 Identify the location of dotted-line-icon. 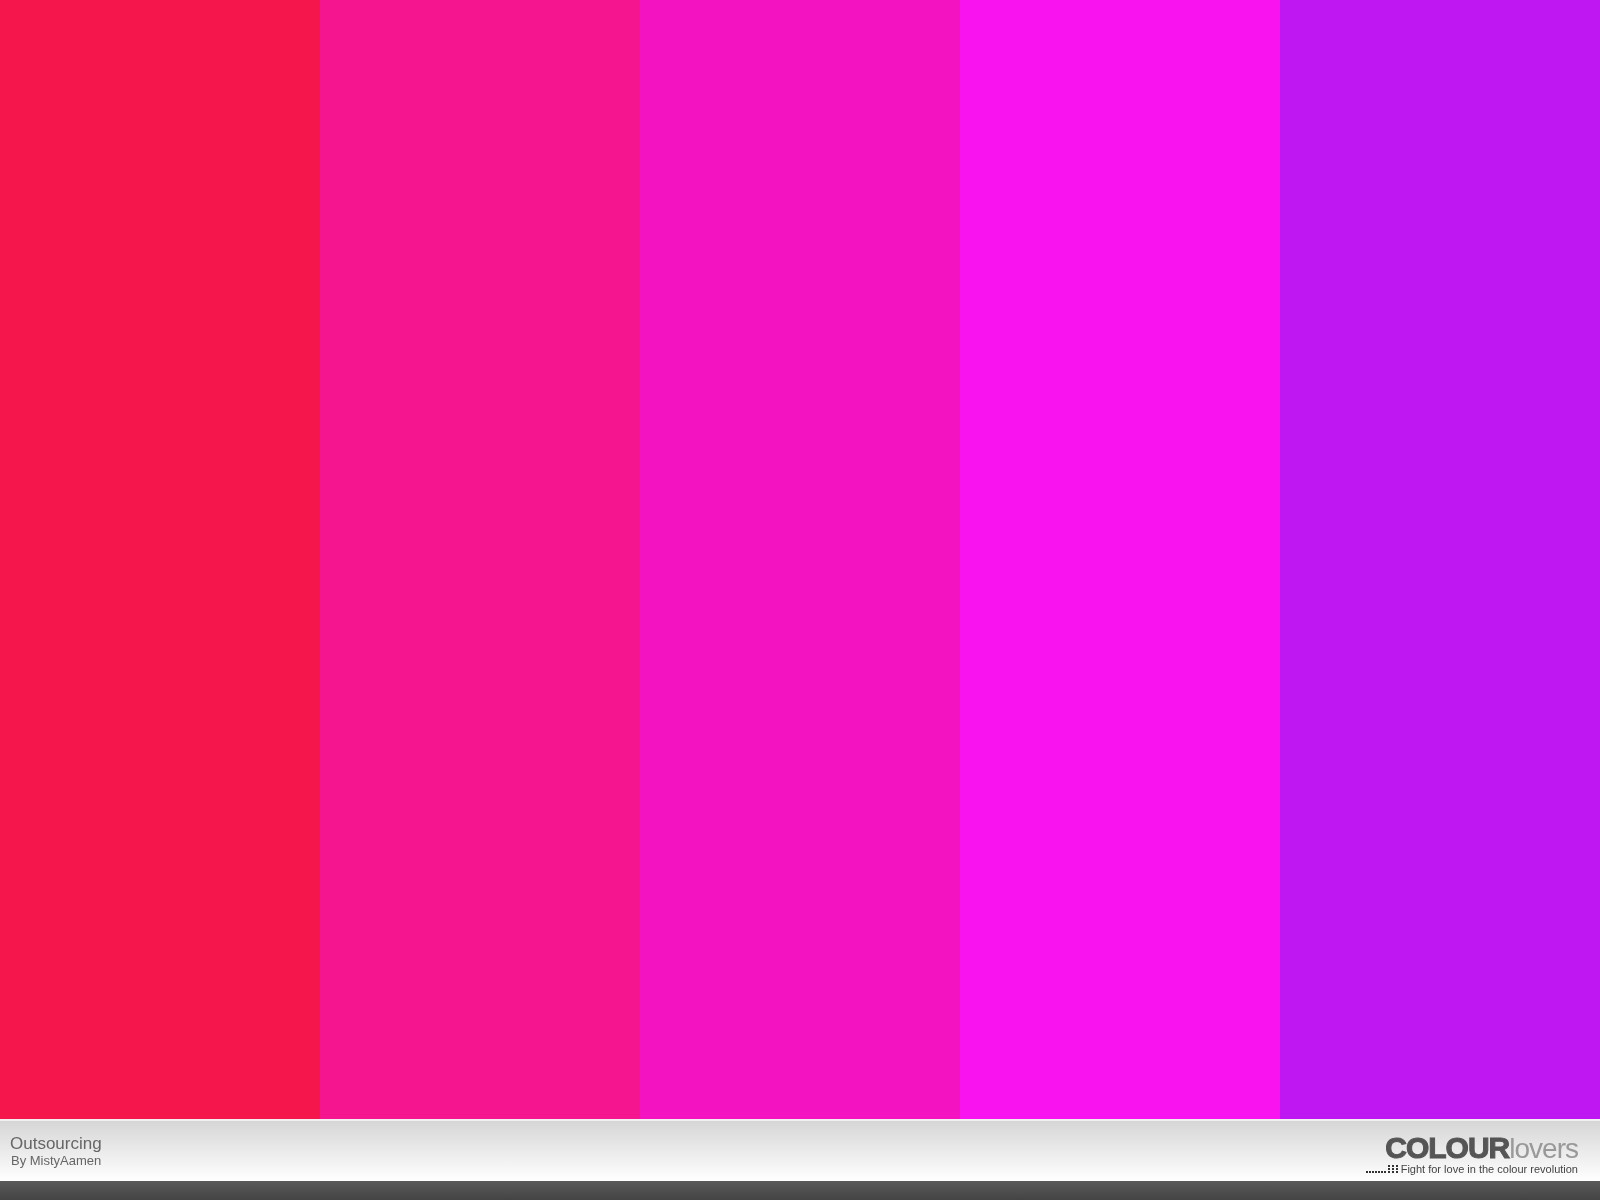
(1381, 1168).